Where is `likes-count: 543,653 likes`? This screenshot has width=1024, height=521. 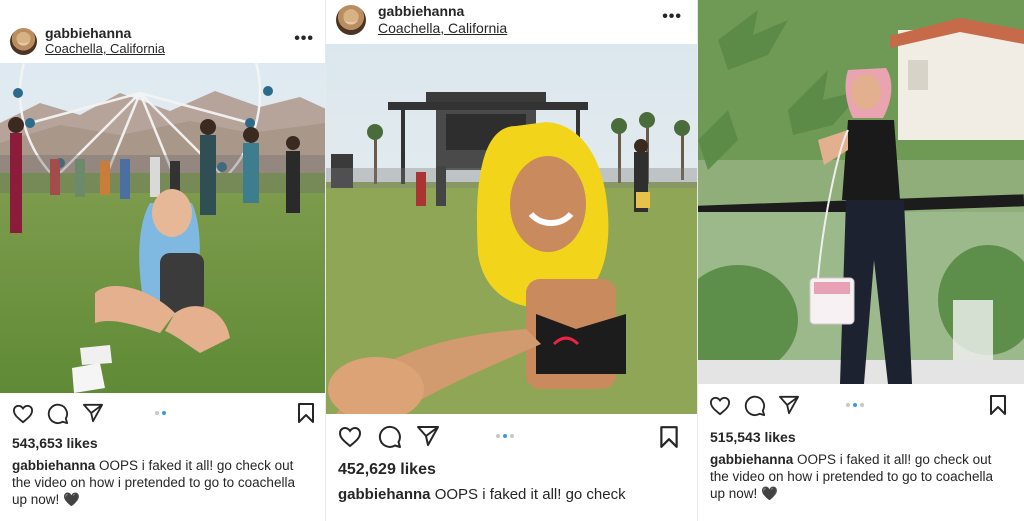 likes-count: 543,653 likes is located at coordinates (55, 443).